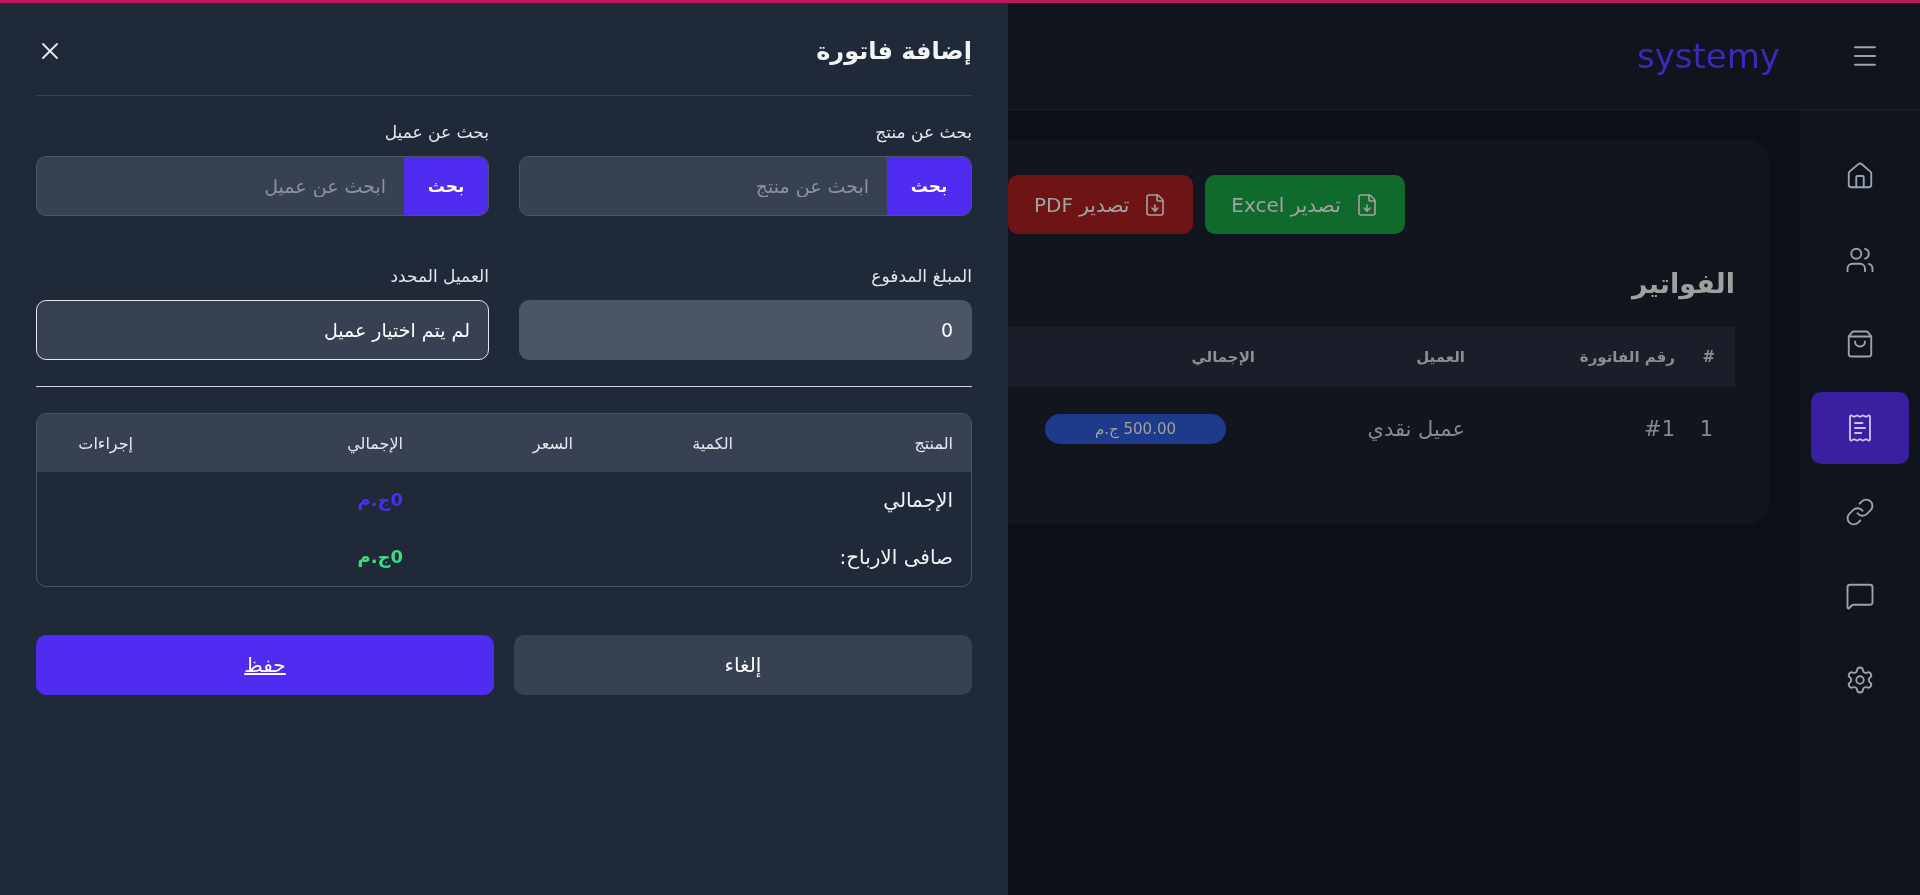  Describe the element at coordinates (436, 132) in the screenshot. I see `field-label: بحث عن عميل` at that location.